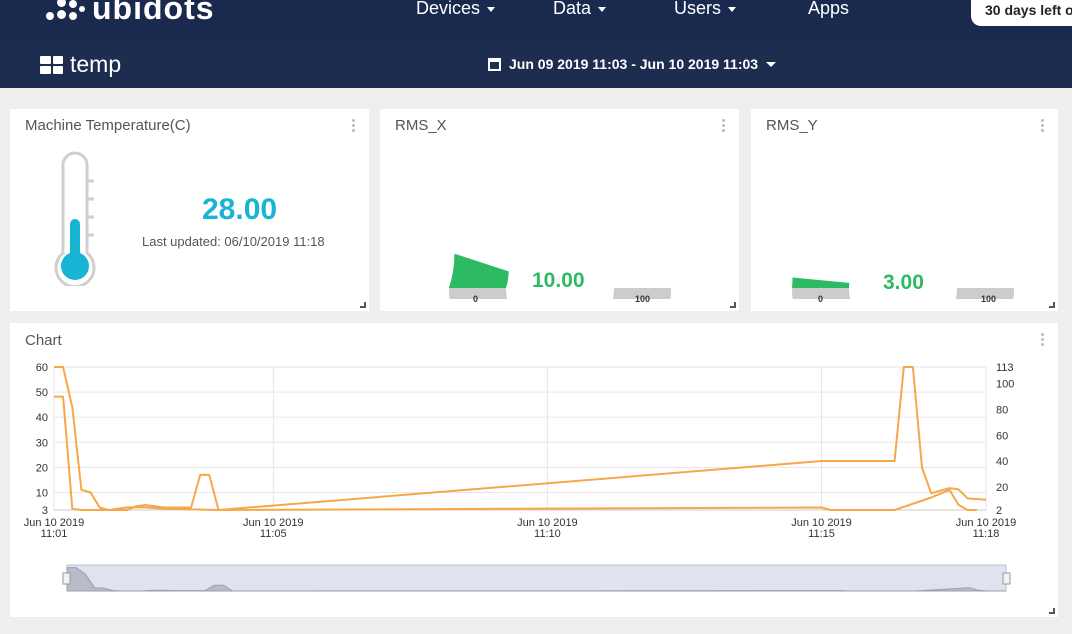 This screenshot has height=634, width=1072. I want to click on calendar-icon, so click(494, 64).